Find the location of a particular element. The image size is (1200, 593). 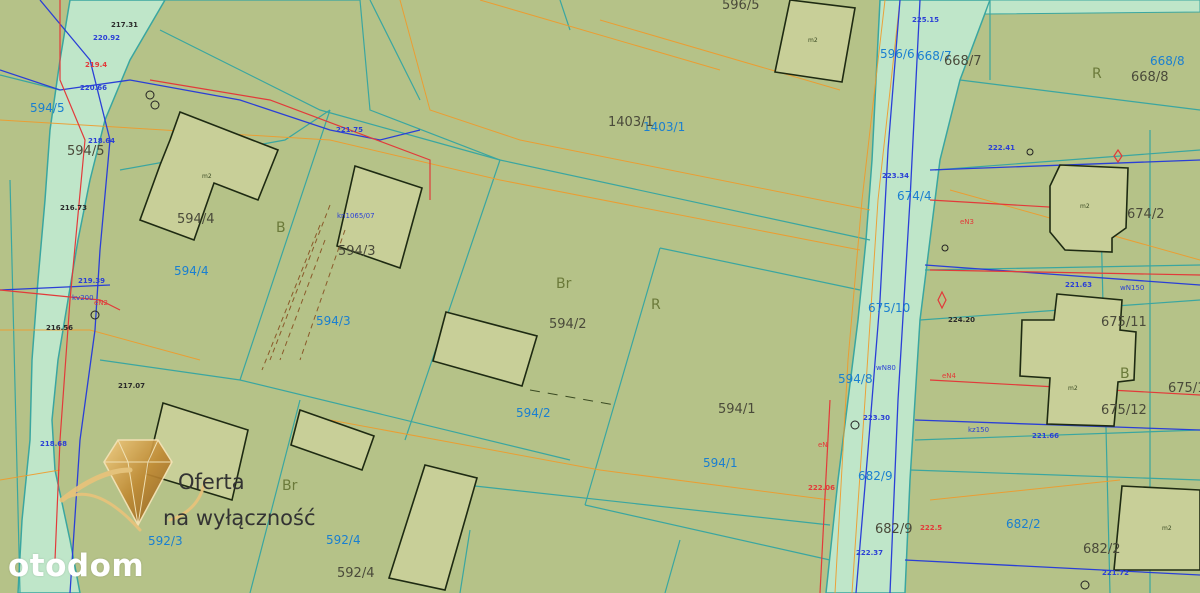

elevation-label: 221.63 is located at coordinates (1078, 285).